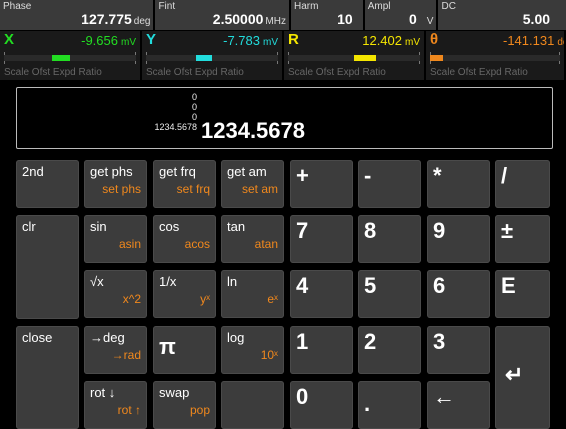 Image resolution: width=566 pixels, height=429 pixels. Describe the element at coordinates (184, 294) in the screenshot. I see `reciprocal-button: 1/x yˣ` at that location.